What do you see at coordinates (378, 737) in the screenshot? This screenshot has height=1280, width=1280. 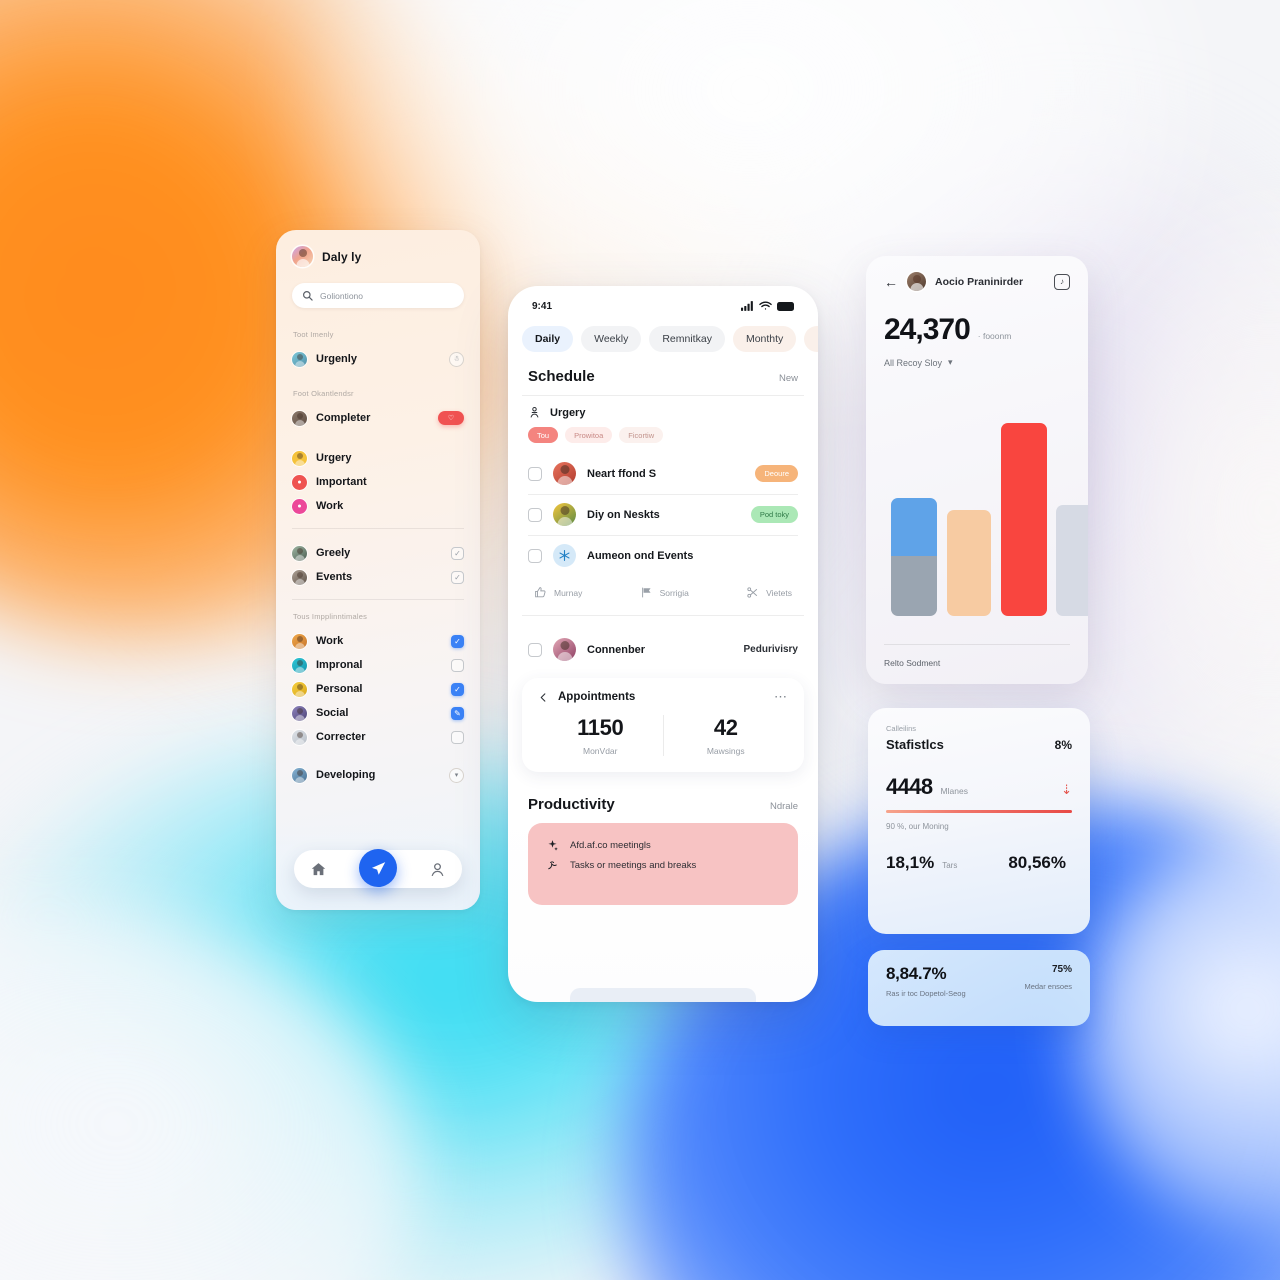 I see `sidebar-item-correcter: Correcter` at bounding box center [378, 737].